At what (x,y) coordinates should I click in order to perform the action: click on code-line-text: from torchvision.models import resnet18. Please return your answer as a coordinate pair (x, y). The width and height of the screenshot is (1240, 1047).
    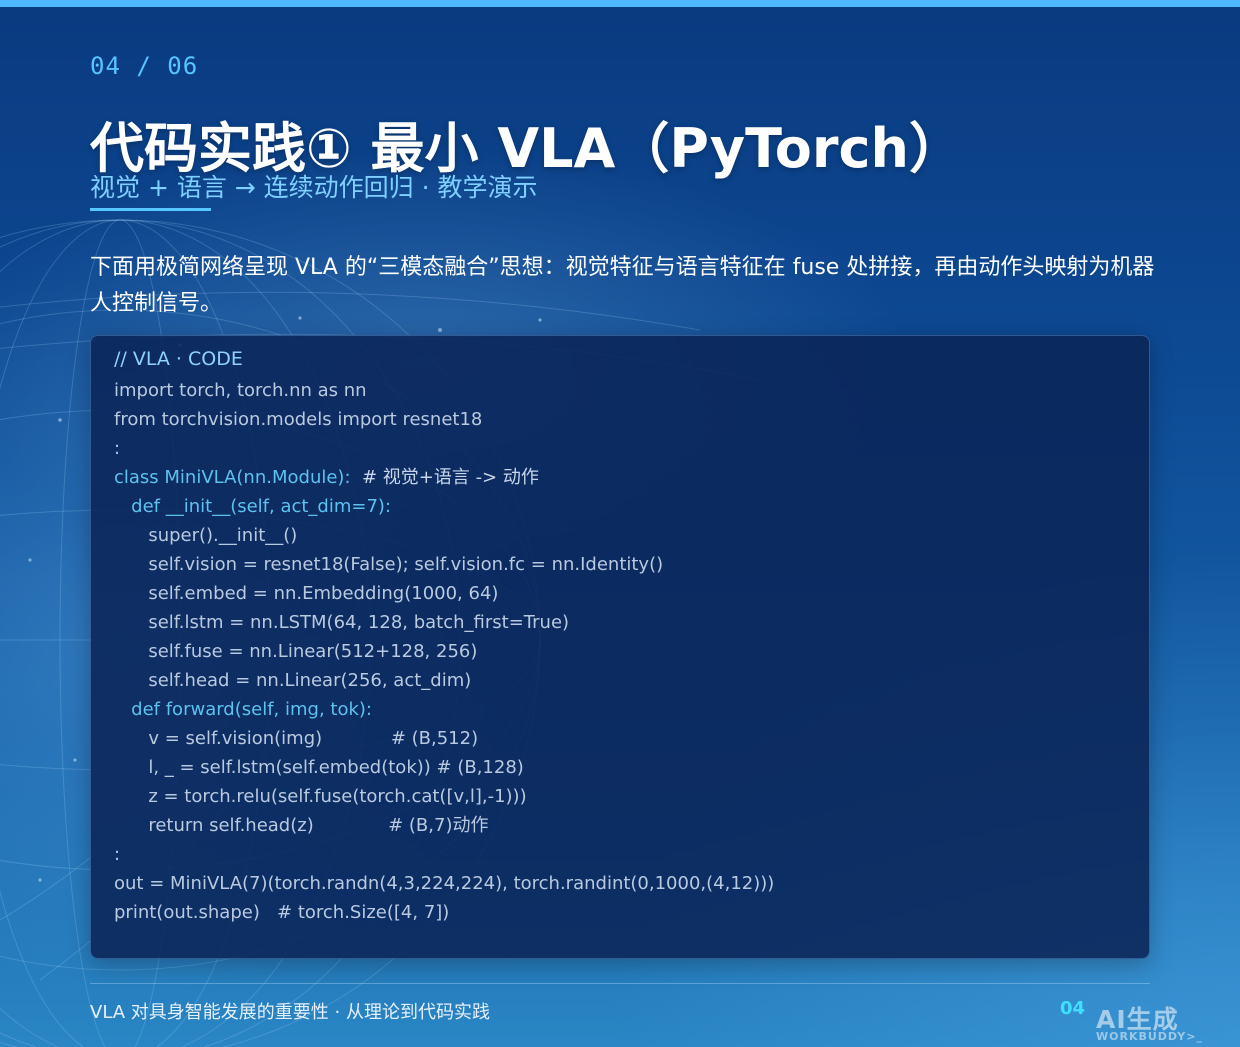
    Looking at the image, I should click on (298, 419).